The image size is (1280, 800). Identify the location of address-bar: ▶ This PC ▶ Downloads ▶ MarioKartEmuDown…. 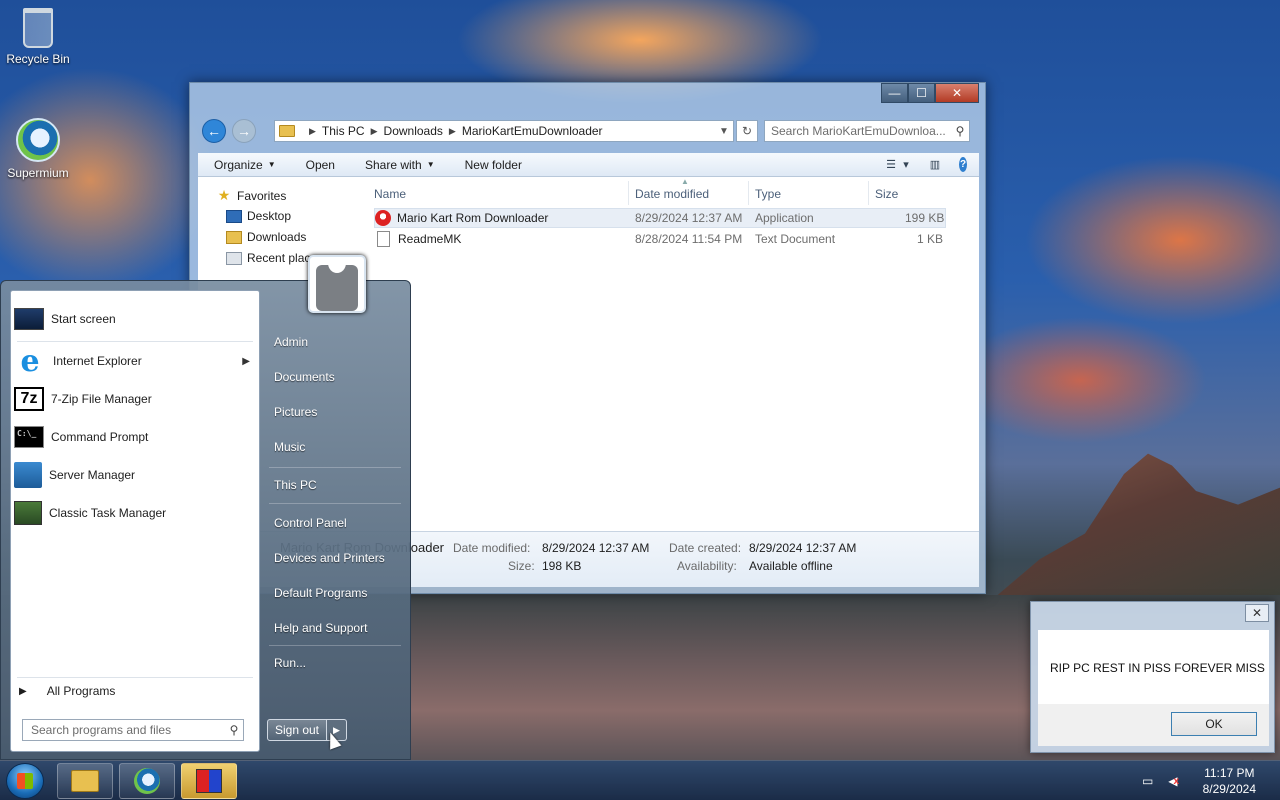
(504, 131).